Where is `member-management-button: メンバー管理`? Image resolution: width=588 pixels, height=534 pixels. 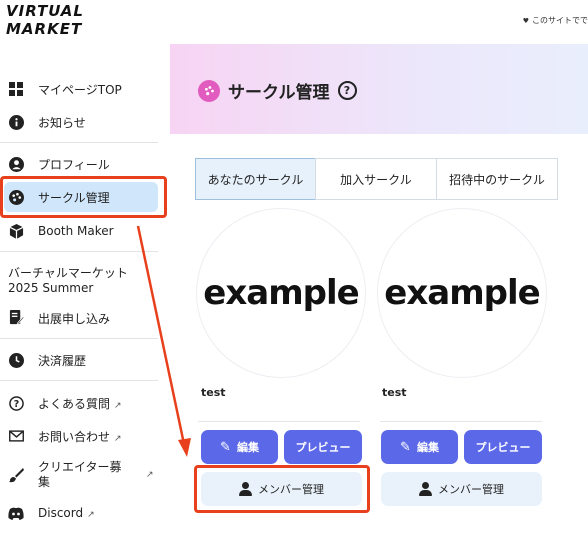 member-management-button: メンバー管理 is located at coordinates (461, 489).